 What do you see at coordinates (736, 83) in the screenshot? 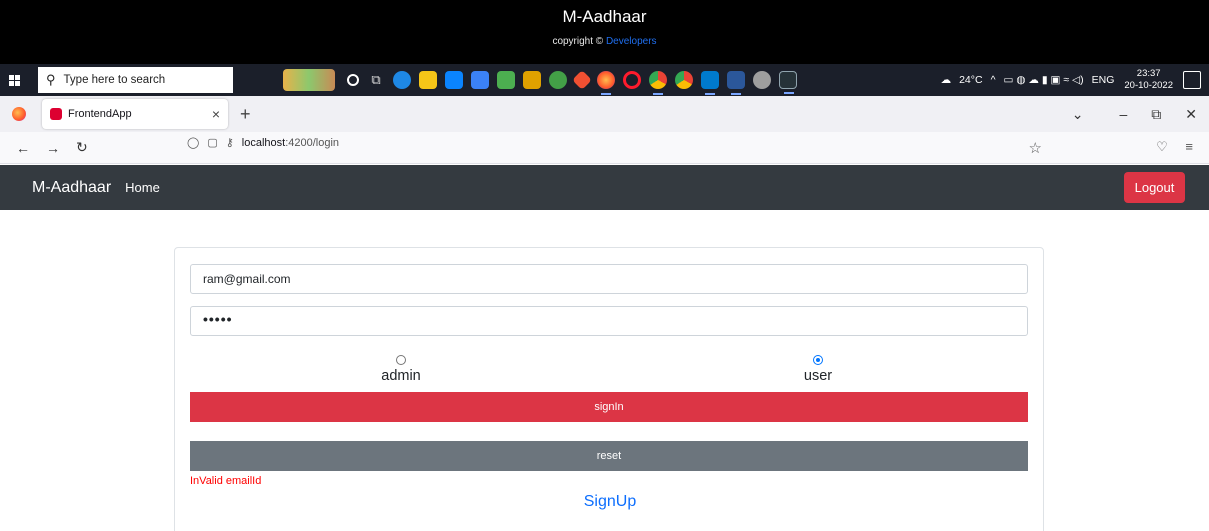
I see `word-icon` at bounding box center [736, 83].